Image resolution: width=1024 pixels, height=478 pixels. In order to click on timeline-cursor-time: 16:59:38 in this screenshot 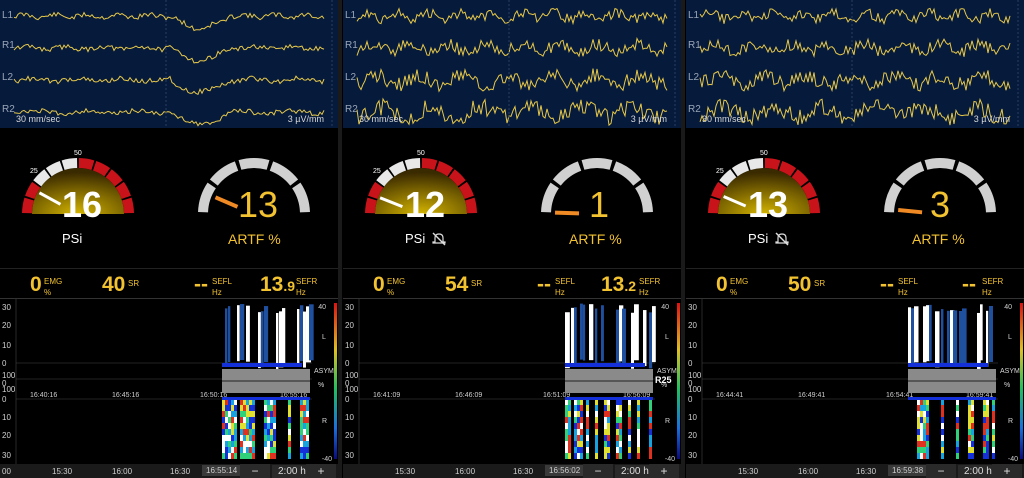, I will do `click(908, 470)`.